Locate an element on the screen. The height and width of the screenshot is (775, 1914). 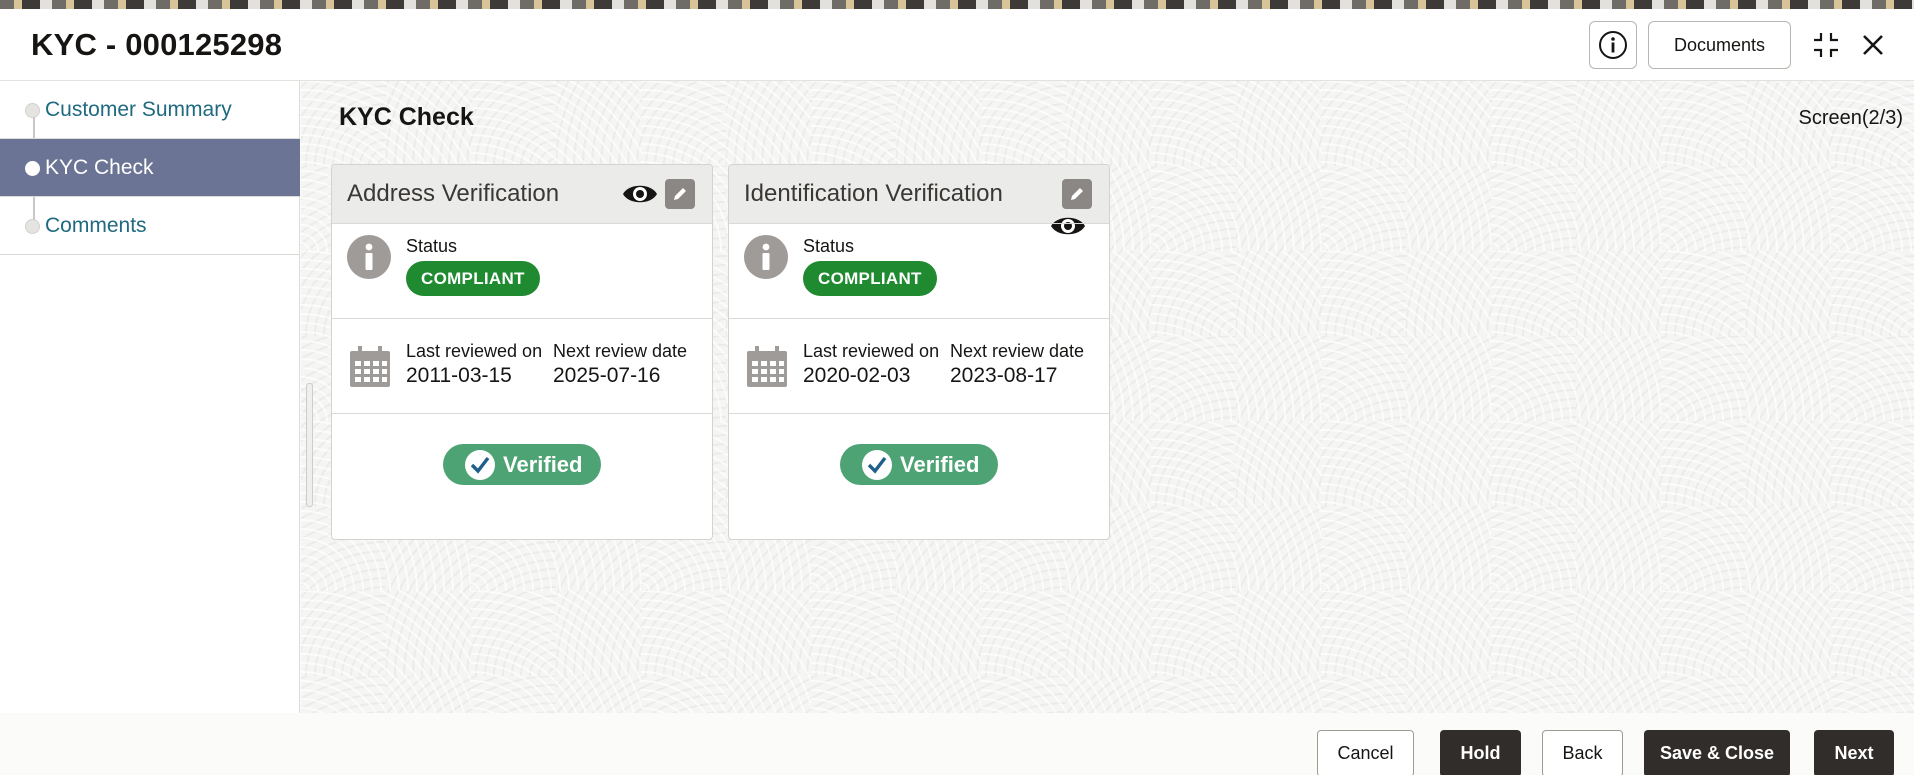
sidebar-item-label: KYC Check is located at coordinates (99, 167).